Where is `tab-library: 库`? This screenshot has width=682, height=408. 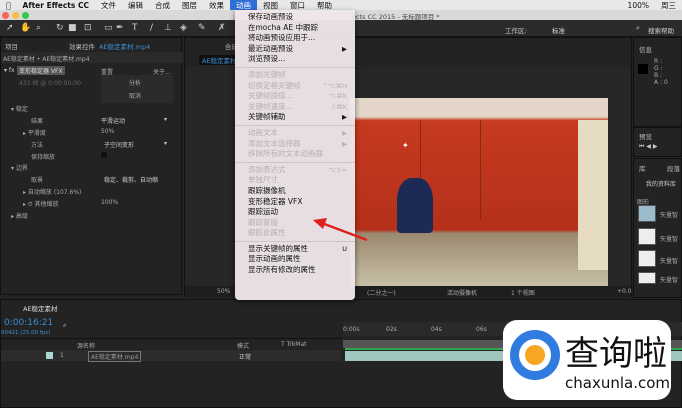 tab-library: 库 is located at coordinates (642, 168).